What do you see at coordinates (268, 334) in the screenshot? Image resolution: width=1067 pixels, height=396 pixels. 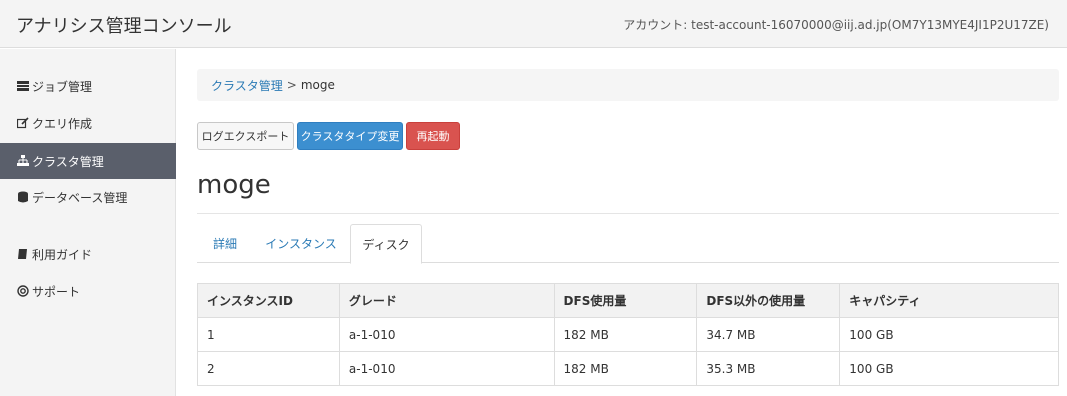 I see `cell-instance-id: 1` at bounding box center [268, 334].